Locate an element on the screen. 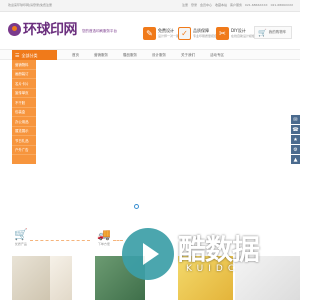  sidebar-item: 办公用品 is located at coordinates (24, 122).